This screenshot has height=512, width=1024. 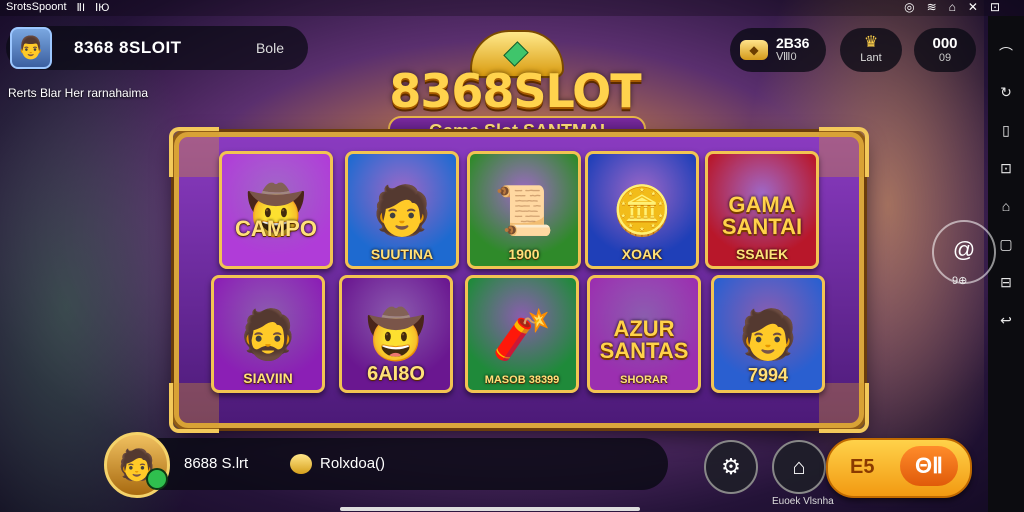 I want to click on tile-caption: 7994, so click(x=768, y=375).